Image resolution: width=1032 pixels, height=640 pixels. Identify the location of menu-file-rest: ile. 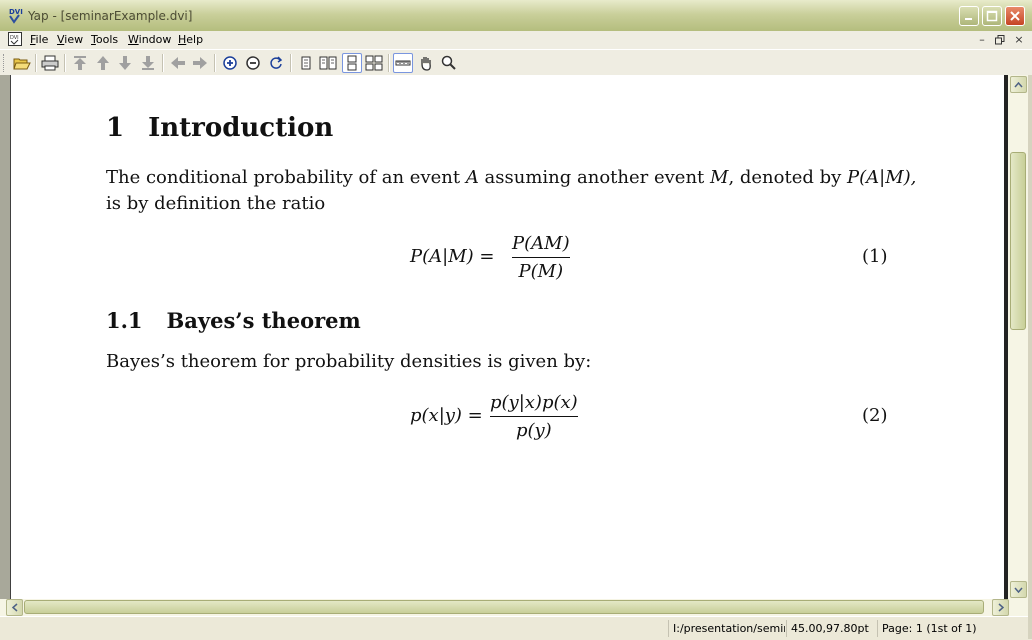
(42, 39).